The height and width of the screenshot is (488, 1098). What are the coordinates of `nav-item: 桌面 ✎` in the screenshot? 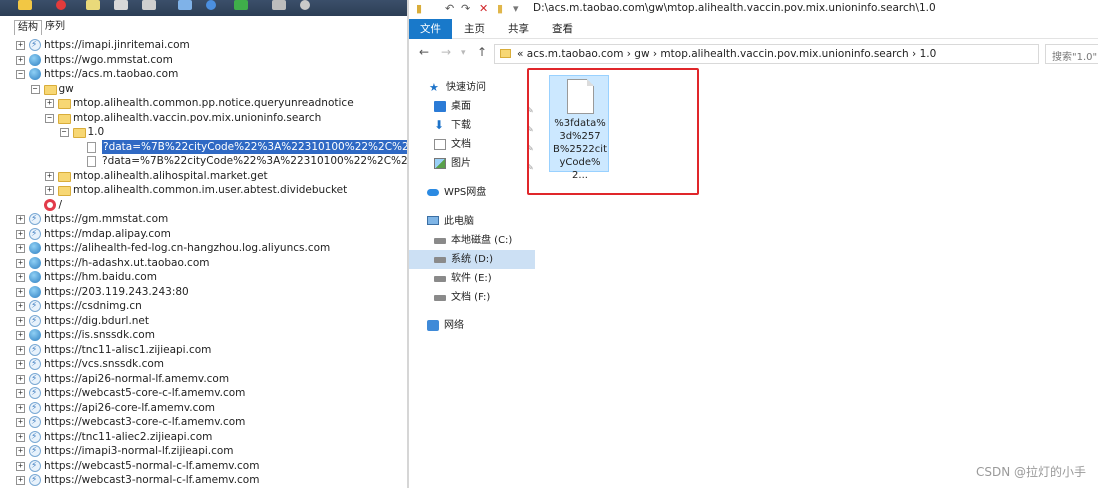 It's located at (472, 106).